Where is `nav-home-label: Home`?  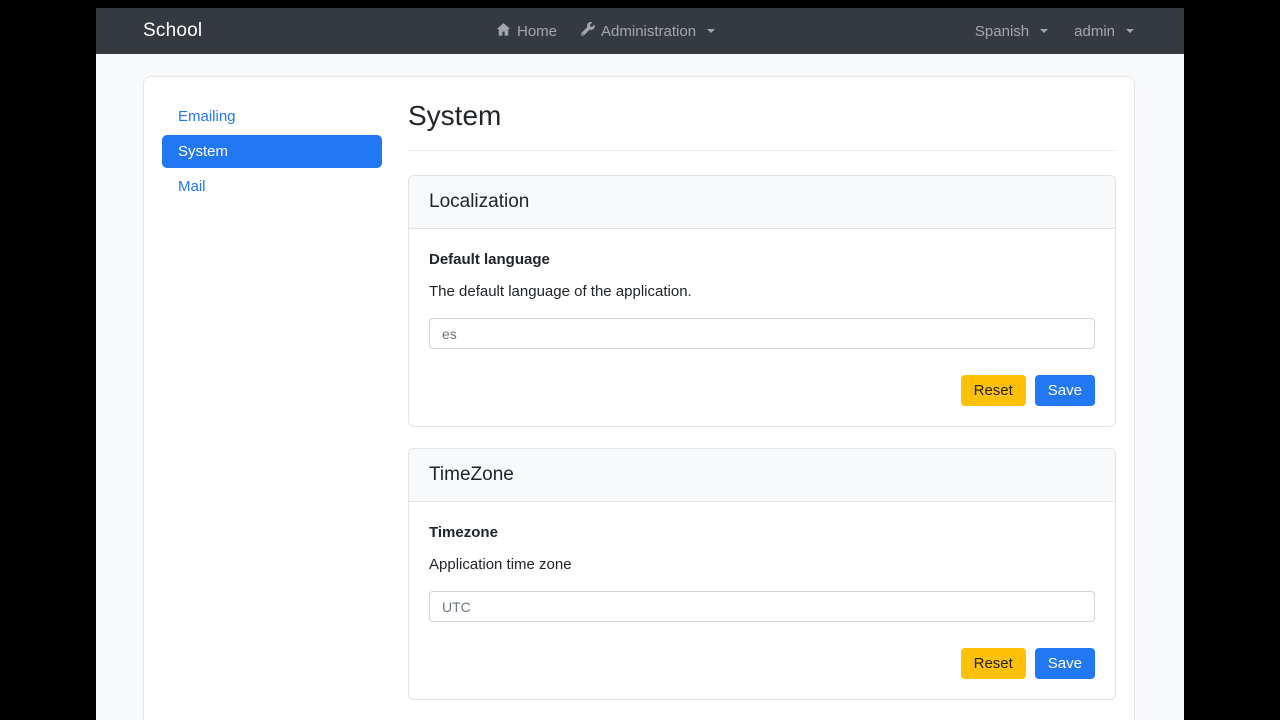
nav-home-label: Home is located at coordinates (537, 31).